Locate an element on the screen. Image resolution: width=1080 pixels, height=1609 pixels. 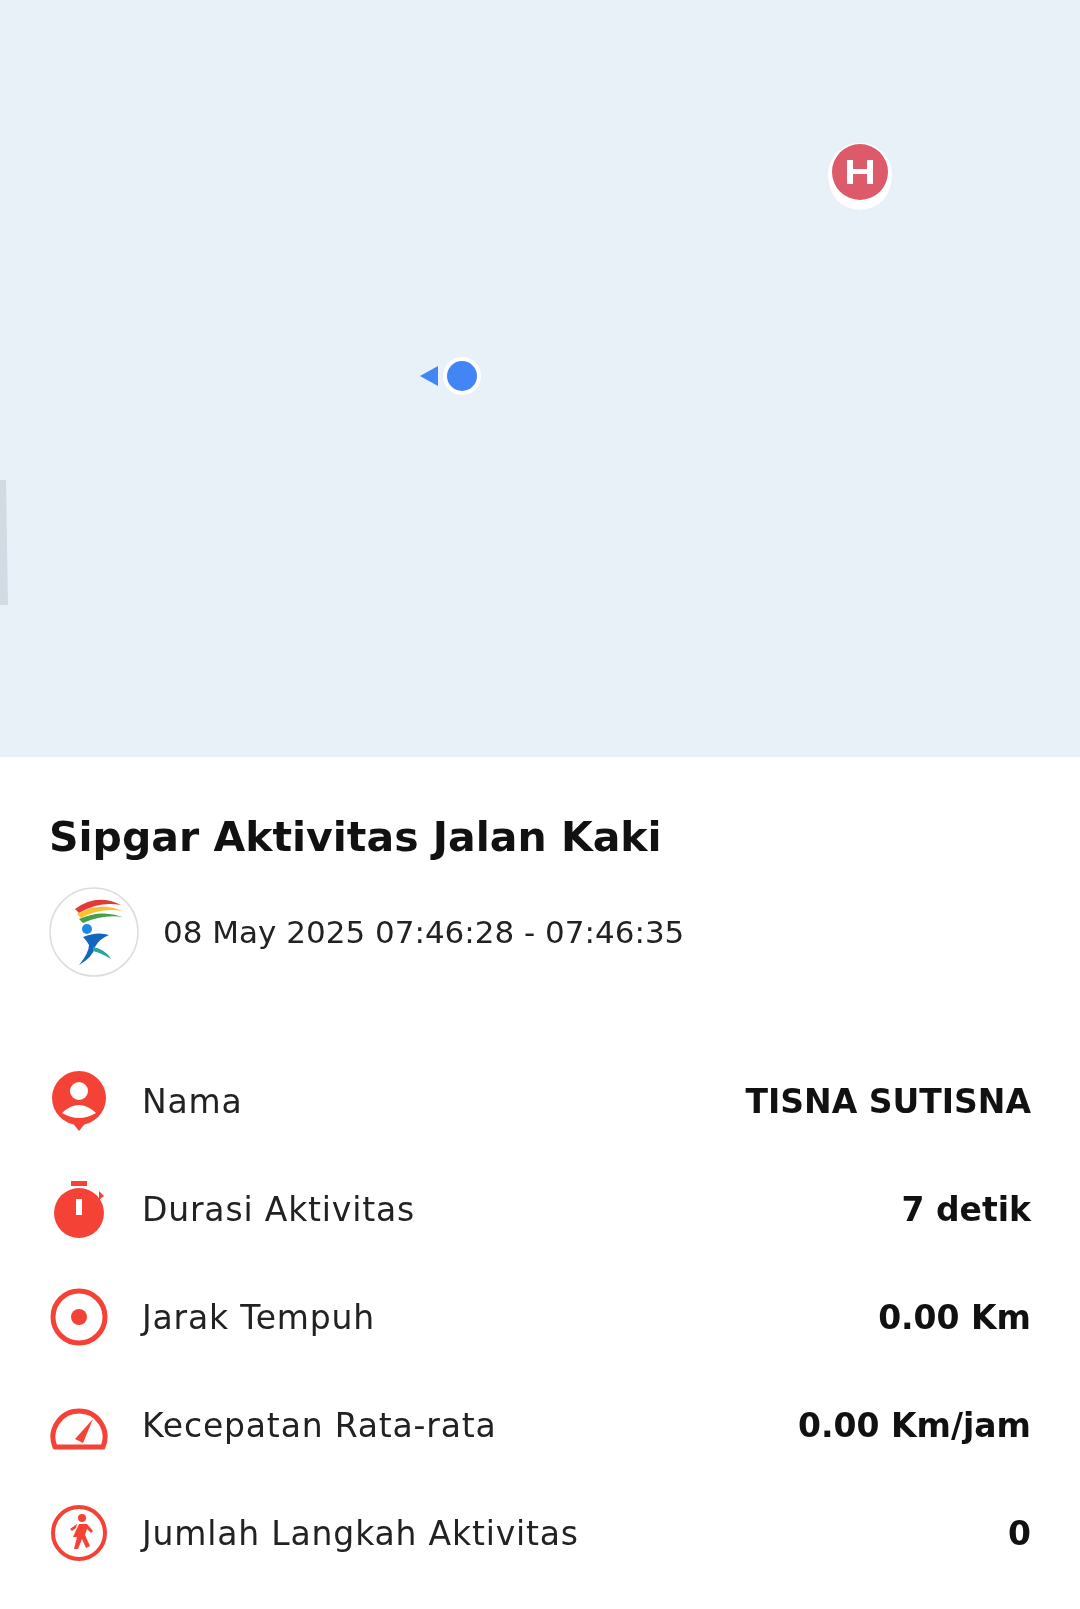
stat-label: Jumlah Langkah Aktivitas is located at coordinates (360, 1533).